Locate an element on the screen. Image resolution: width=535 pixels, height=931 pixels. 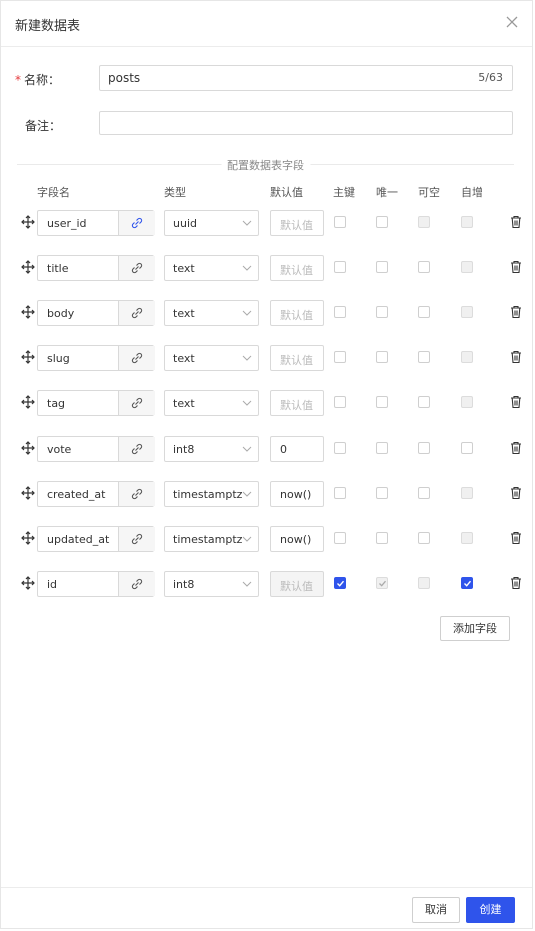
cancel-button: 取消 is located at coordinates (436, 910).